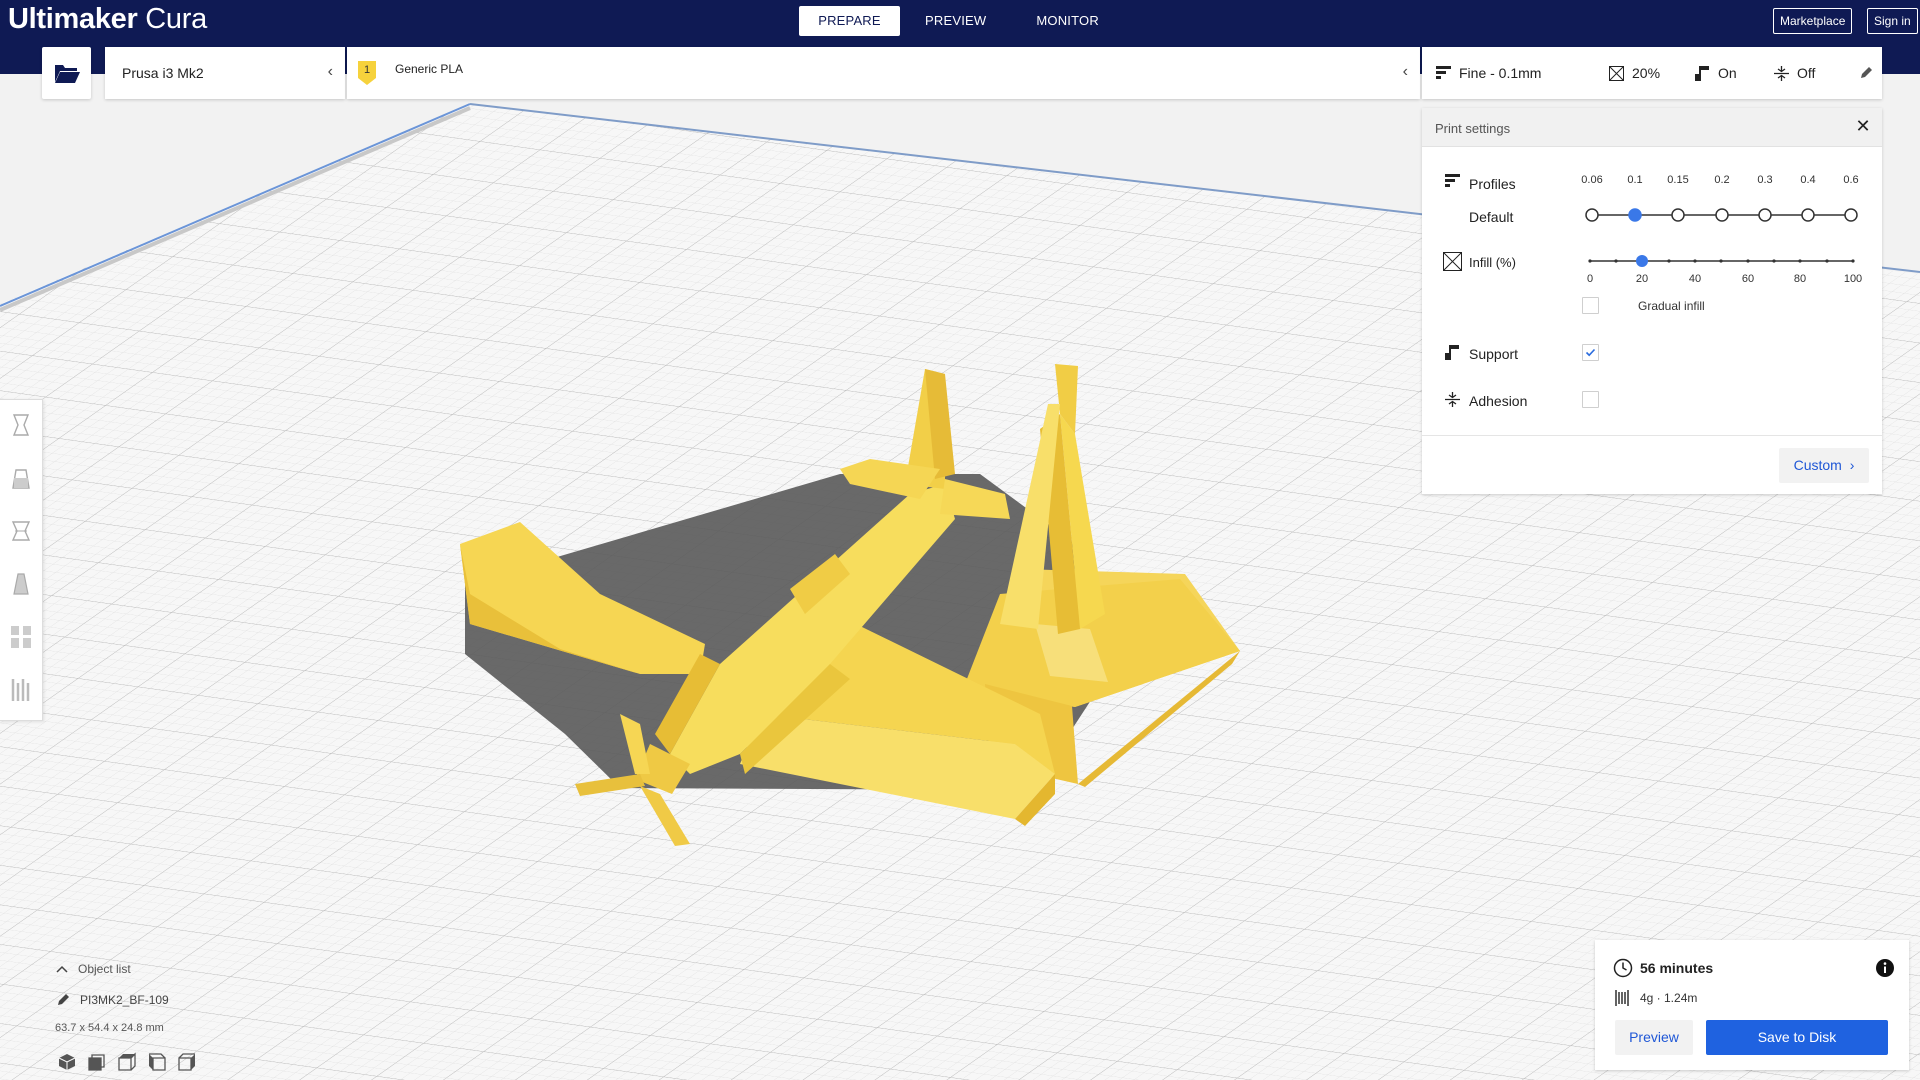 The image size is (1920, 1080). I want to click on view-left-icon, so click(157, 1062).